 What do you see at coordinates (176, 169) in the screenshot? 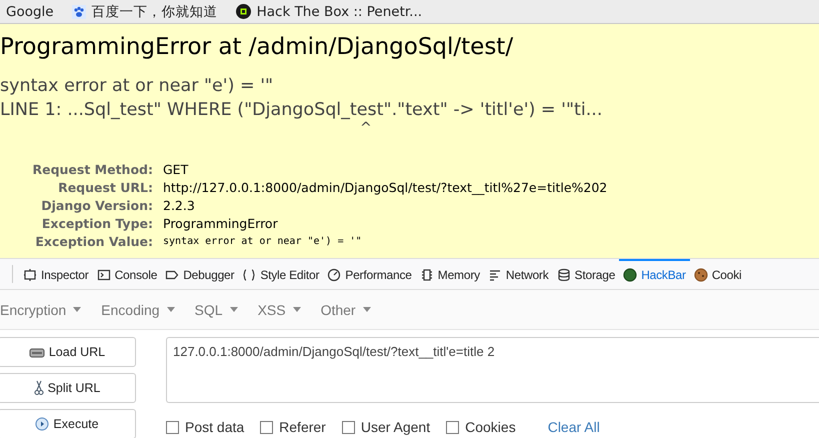
I see `summary-value: GET` at bounding box center [176, 169].